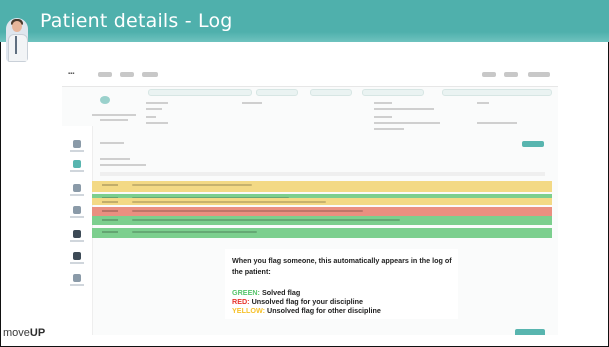 Image resolution: width=609 pixels, height=347 pixels. I want to click on logo-prefix: move, so click(16, 333).